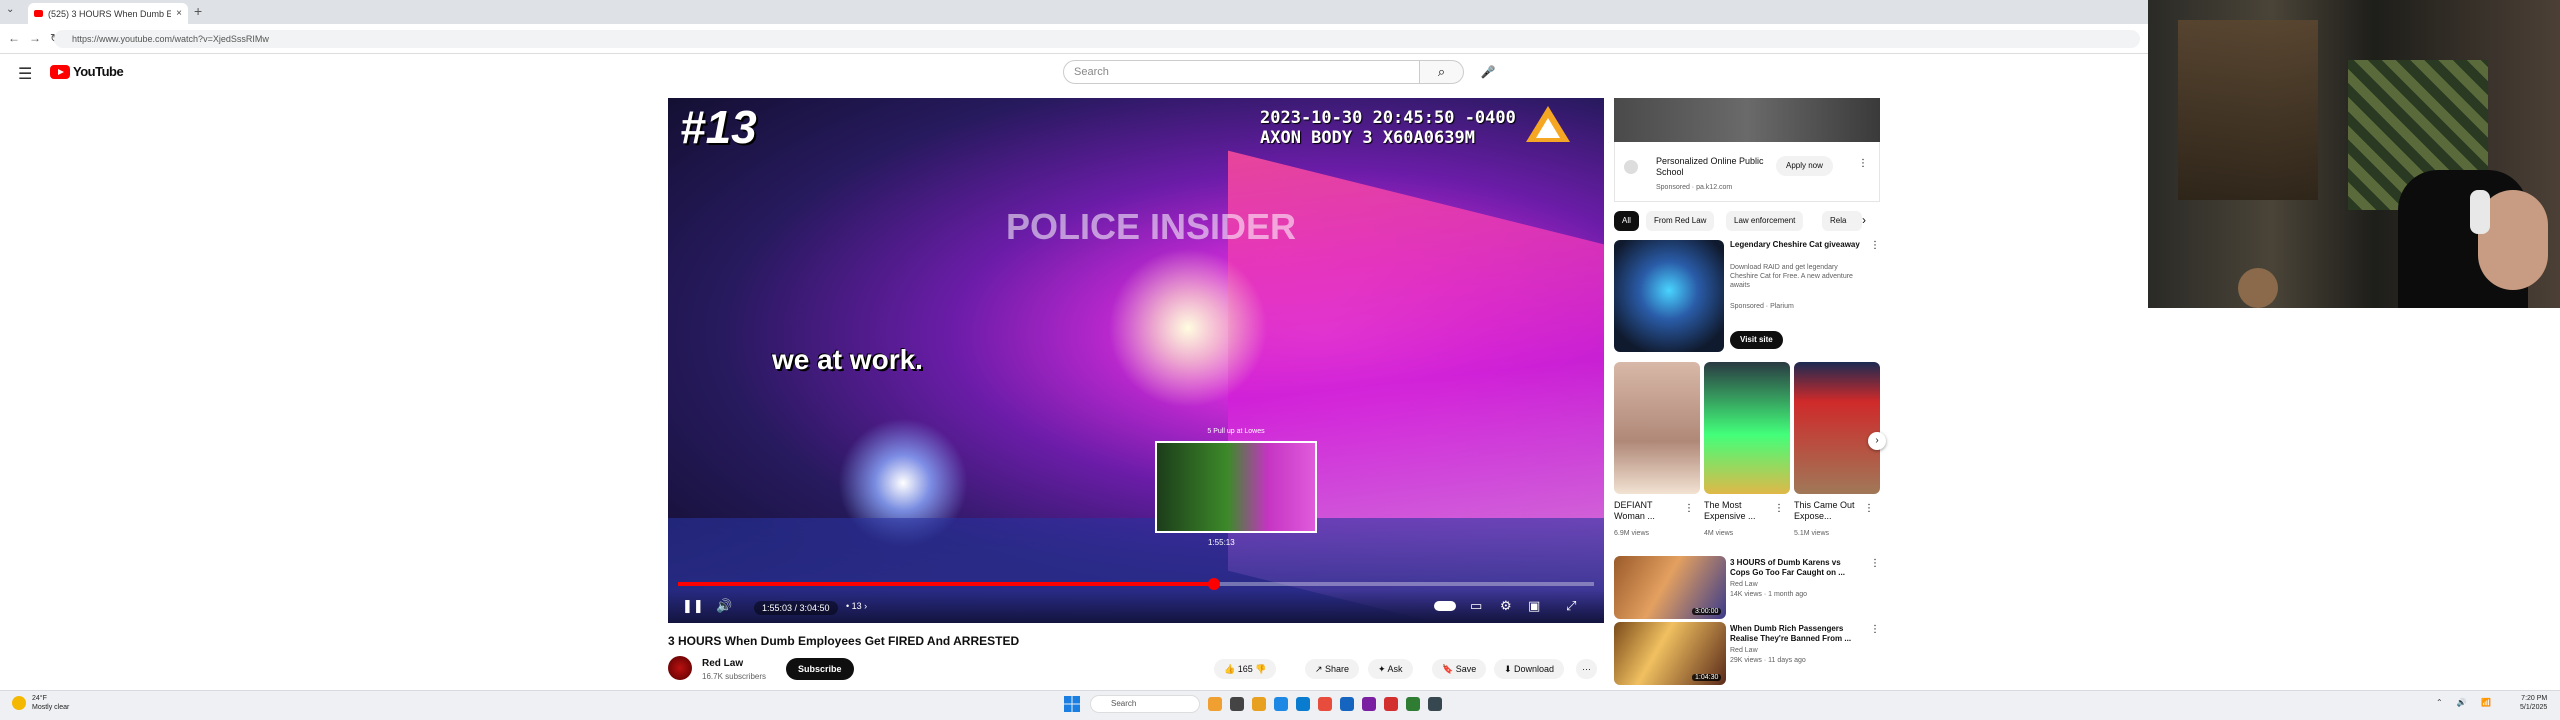 Image resolution: width=2560 pixels, height=720 pixels. Describe the element at coordinates (2466, 702) in the screenshot. I see `system-tray: ⌃ 🔊 📶` at that location.